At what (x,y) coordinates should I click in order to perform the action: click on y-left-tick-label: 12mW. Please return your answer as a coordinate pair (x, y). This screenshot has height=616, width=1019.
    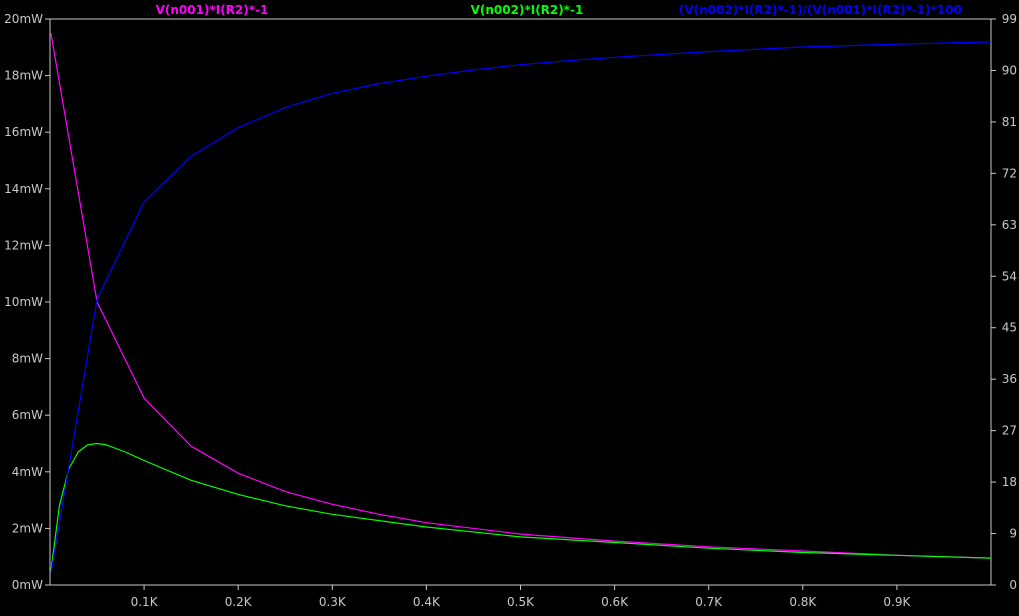
    Looking at the image, I should click on (23, 245).